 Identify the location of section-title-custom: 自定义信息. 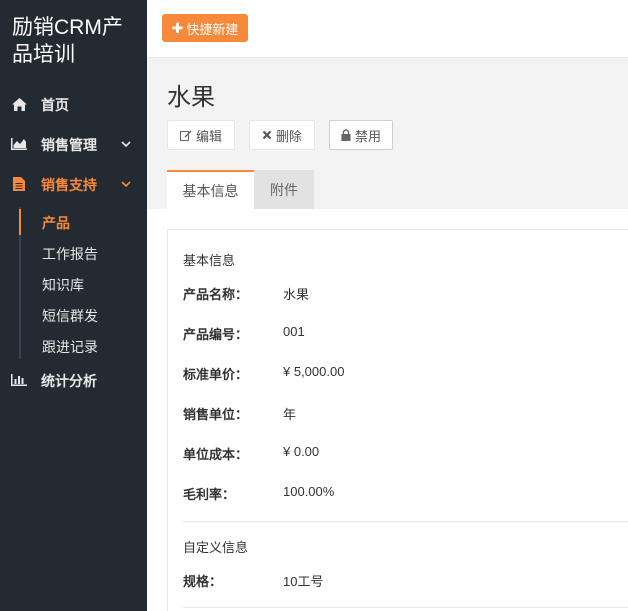
(216, 547).